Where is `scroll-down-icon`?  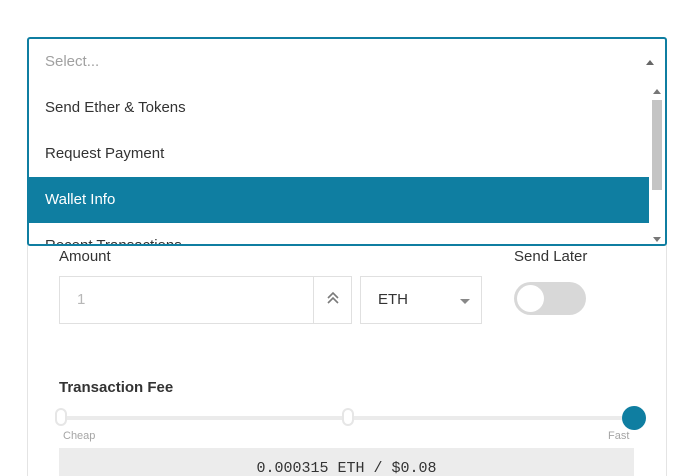
scroll-down-icon is located at coordinates (657, 239).